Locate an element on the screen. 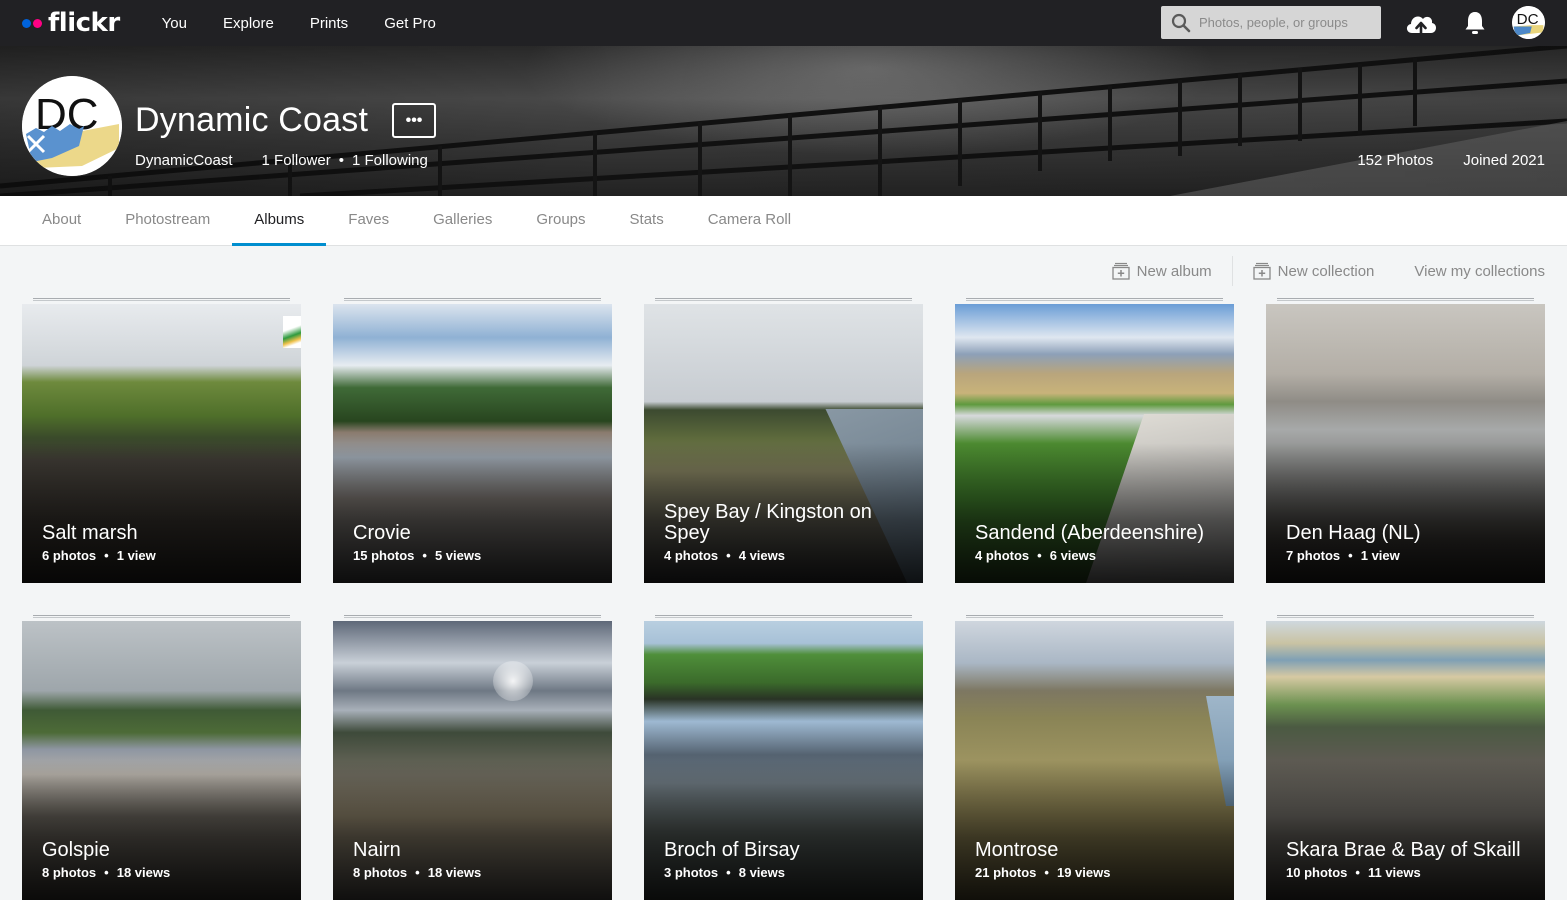  nav-link-you: You is located at coordinates (174, 23).